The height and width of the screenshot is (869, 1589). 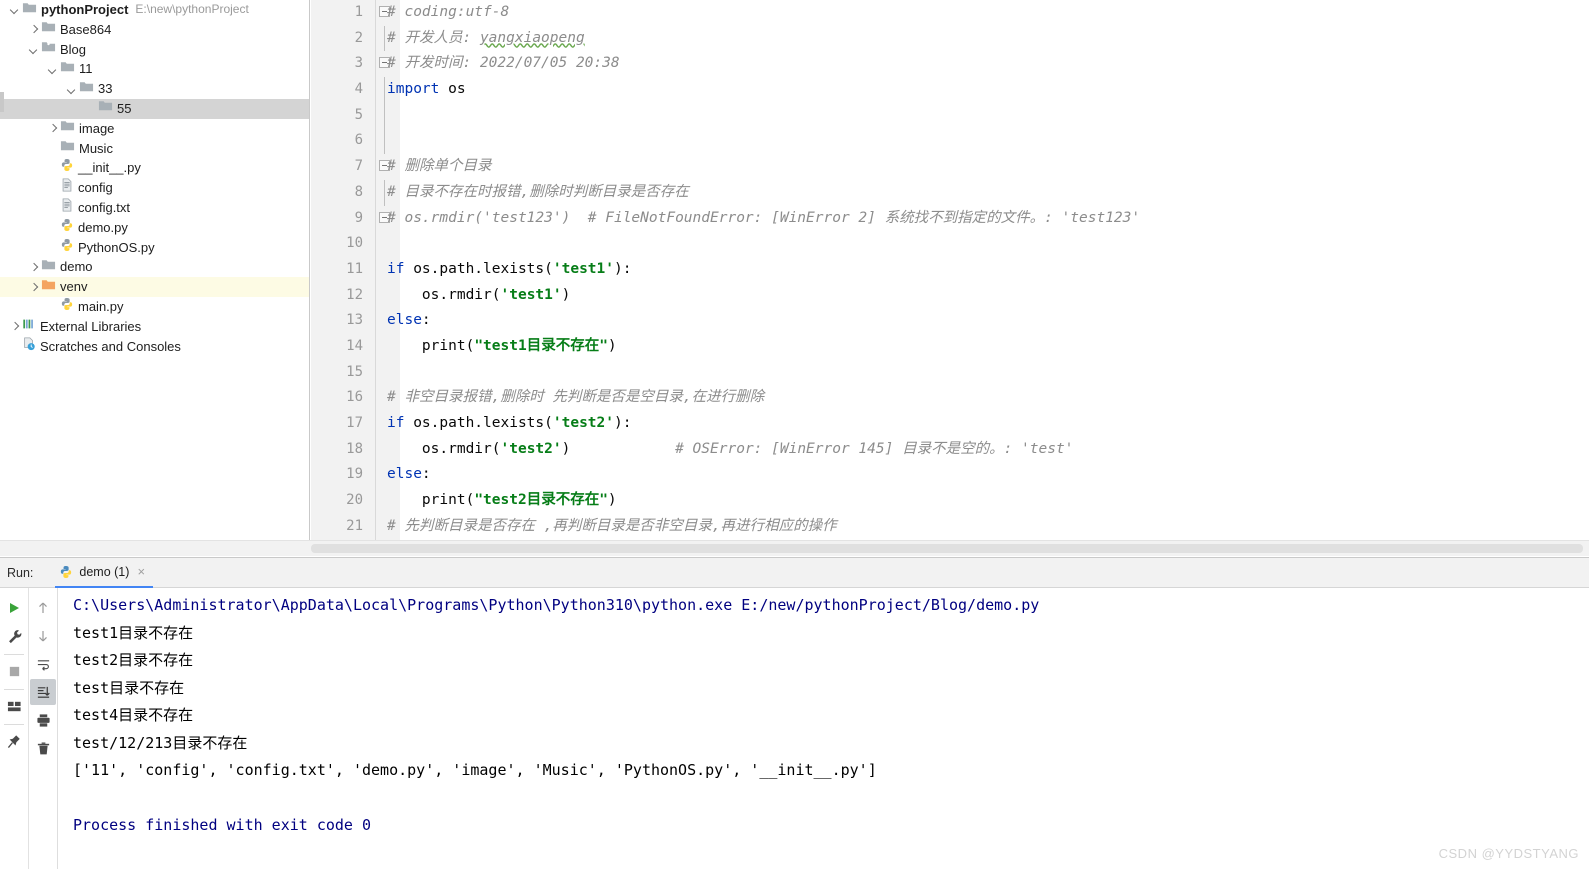 What do you see at coordinates (14, 654) in the screenshot?
I see `toolbar-separator` at bounding box center [14, 654].